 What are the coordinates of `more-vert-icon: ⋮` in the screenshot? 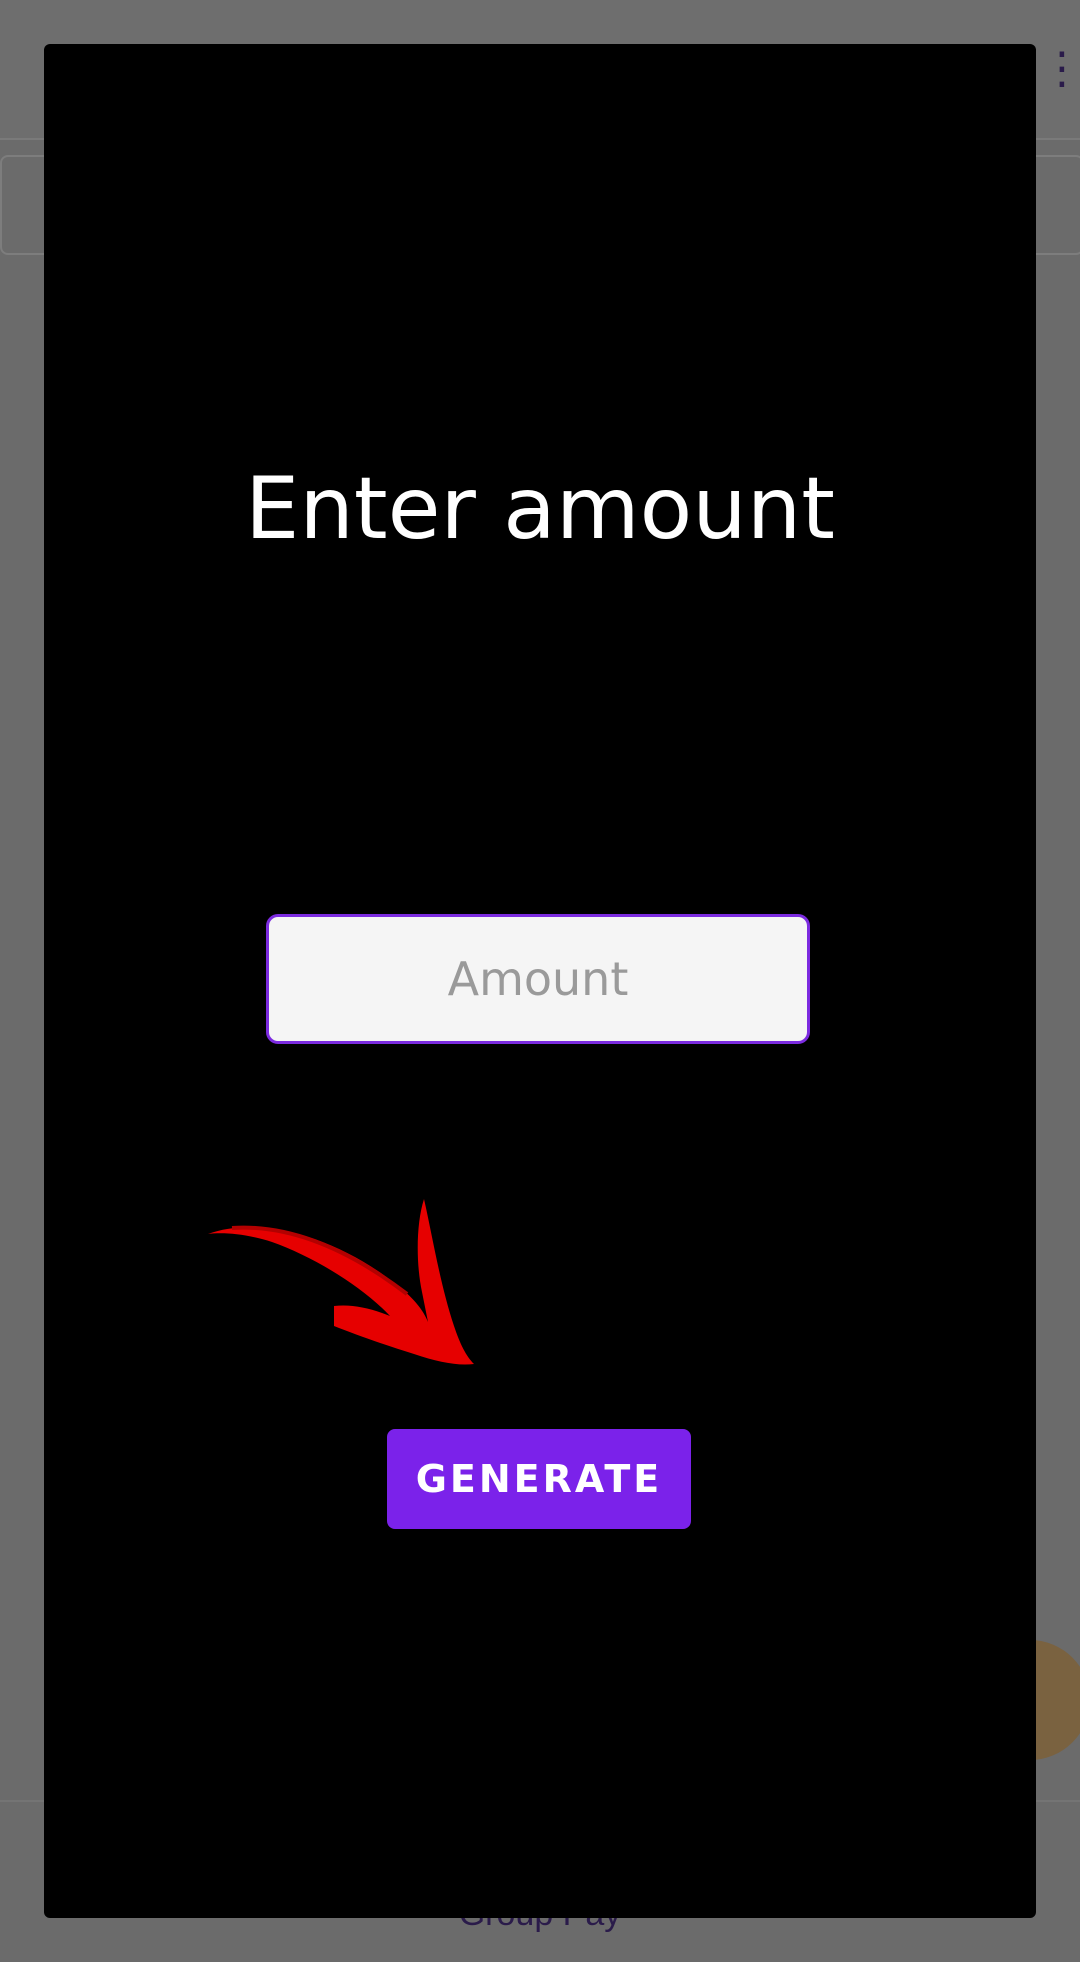 It's located at (1060, 68).